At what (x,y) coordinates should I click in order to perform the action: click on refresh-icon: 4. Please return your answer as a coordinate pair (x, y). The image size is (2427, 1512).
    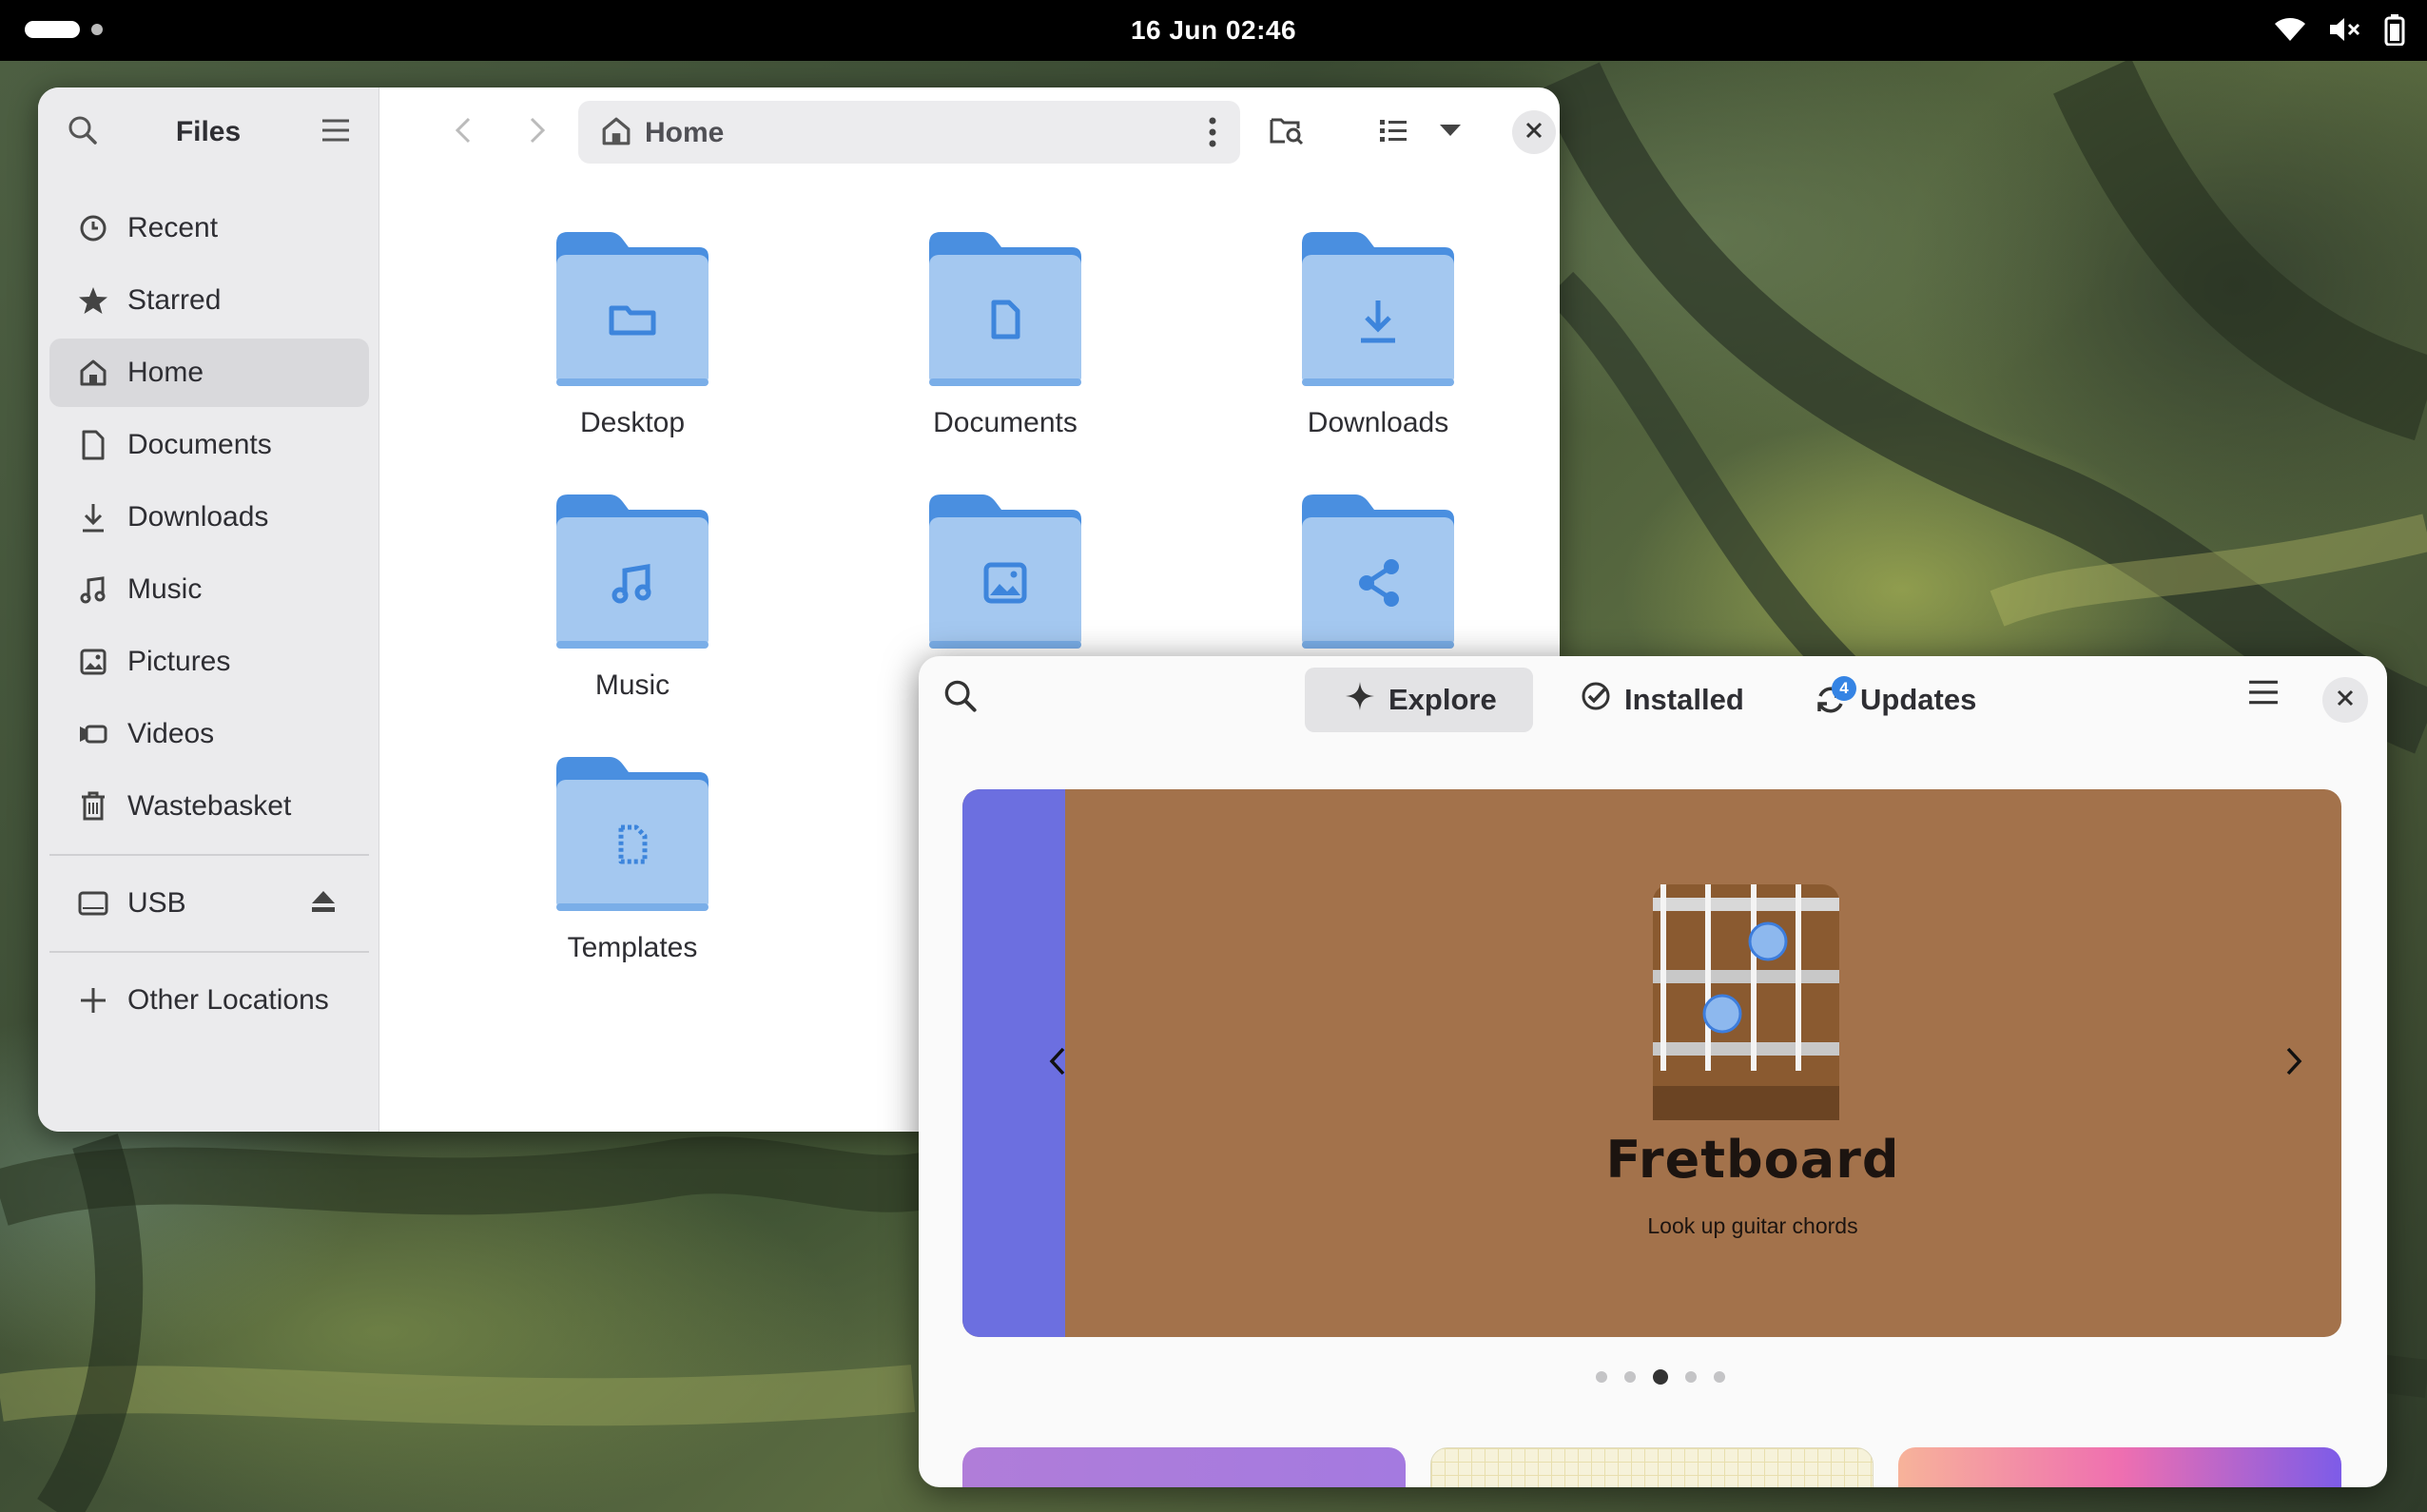
    Looking at the image, I should click on (1836, 696).